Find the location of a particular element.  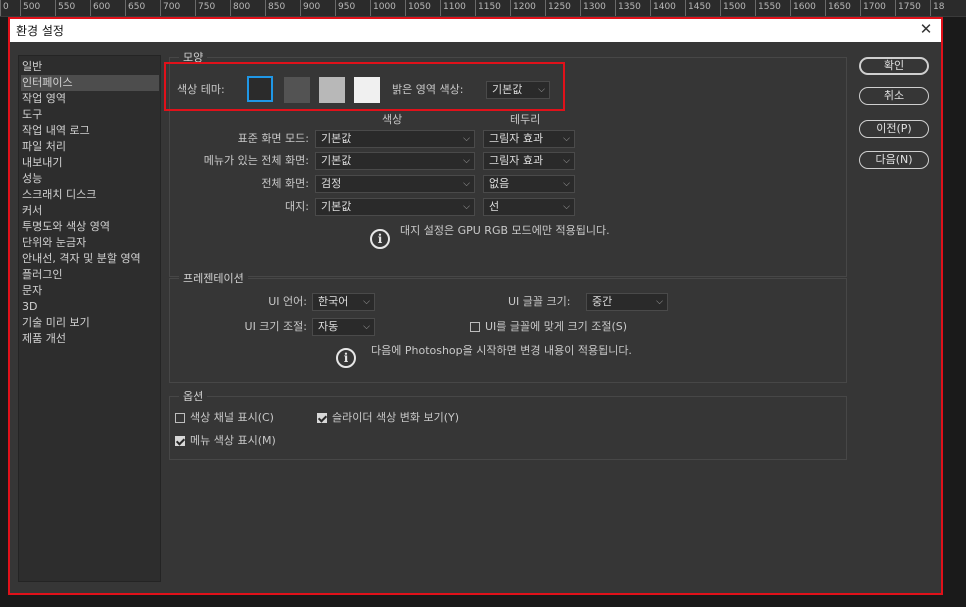

sidebar-item-file-handling: 파일 처리 is located at coordinates (44, 147).